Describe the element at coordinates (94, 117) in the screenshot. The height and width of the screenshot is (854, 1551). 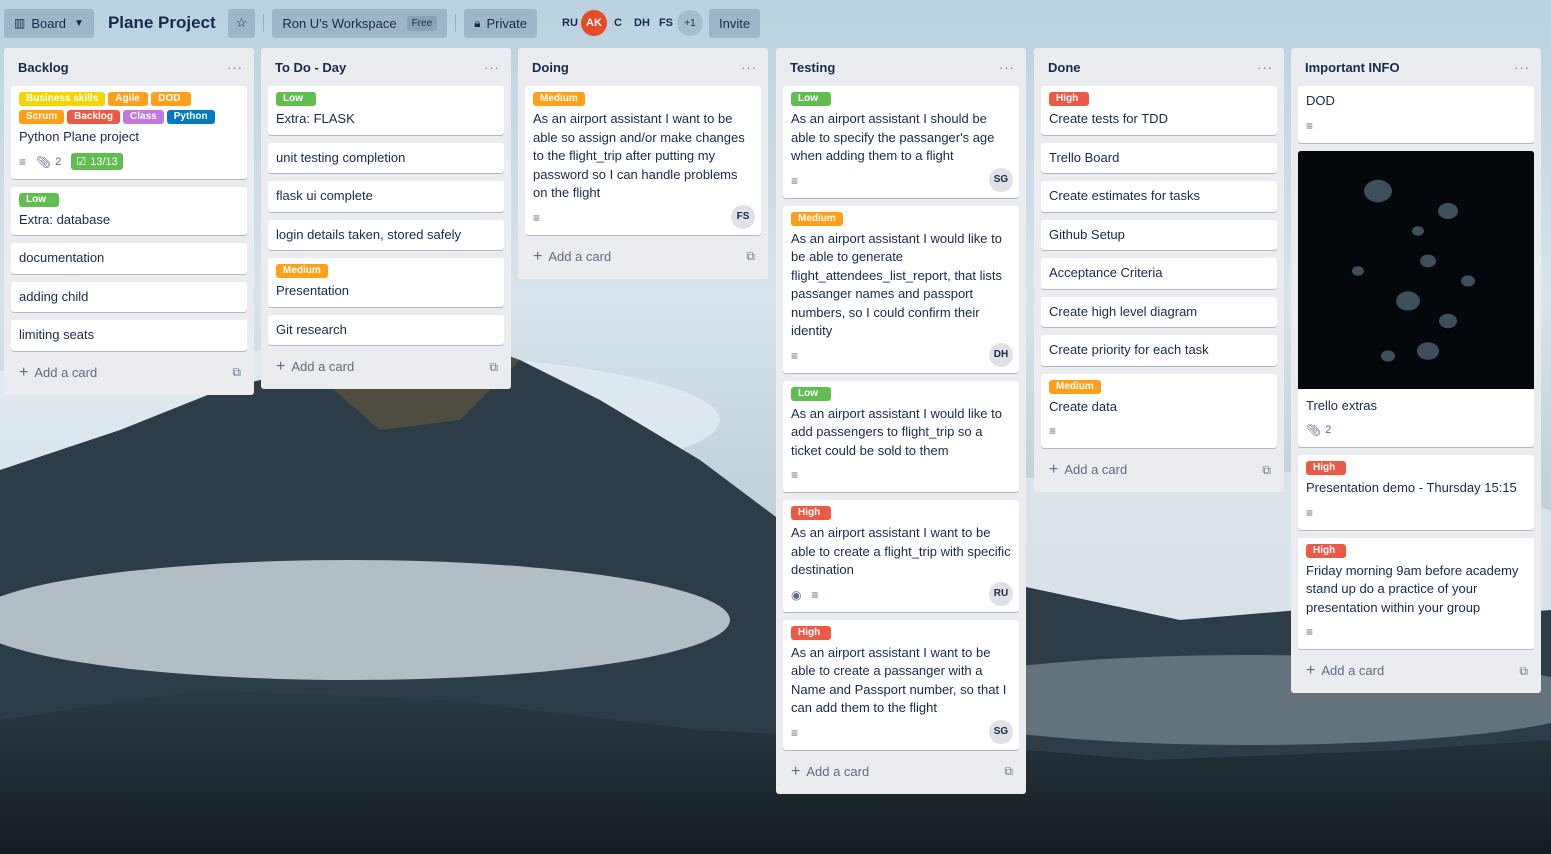
I see `card-label: Backlog` at that location.